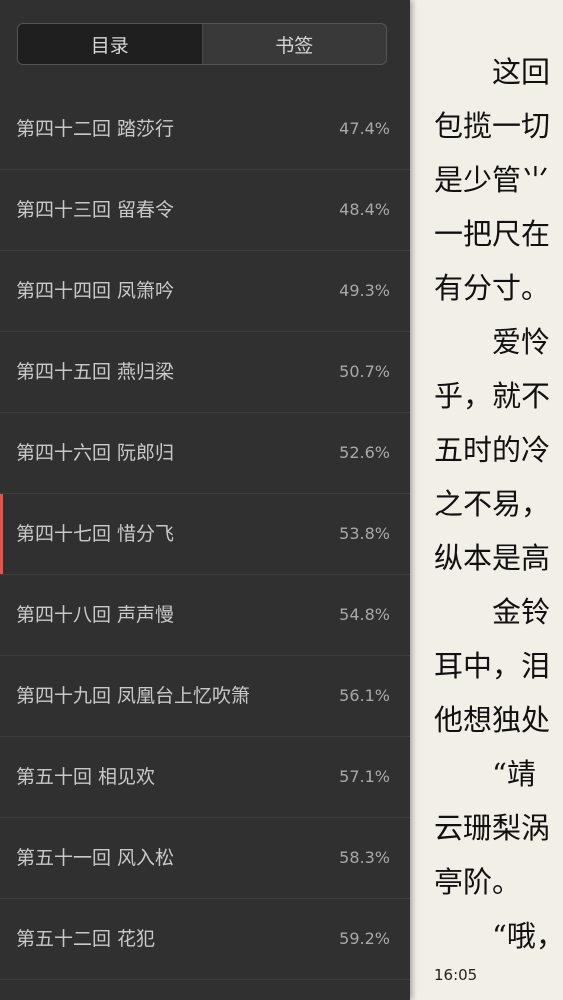 The width and height of the screenshot is (563, 1000). Describe the element at coordinates (205, 939) in the screenshot. I see `chapter-row: 第五十二回 花犯 59.2%` at that location.